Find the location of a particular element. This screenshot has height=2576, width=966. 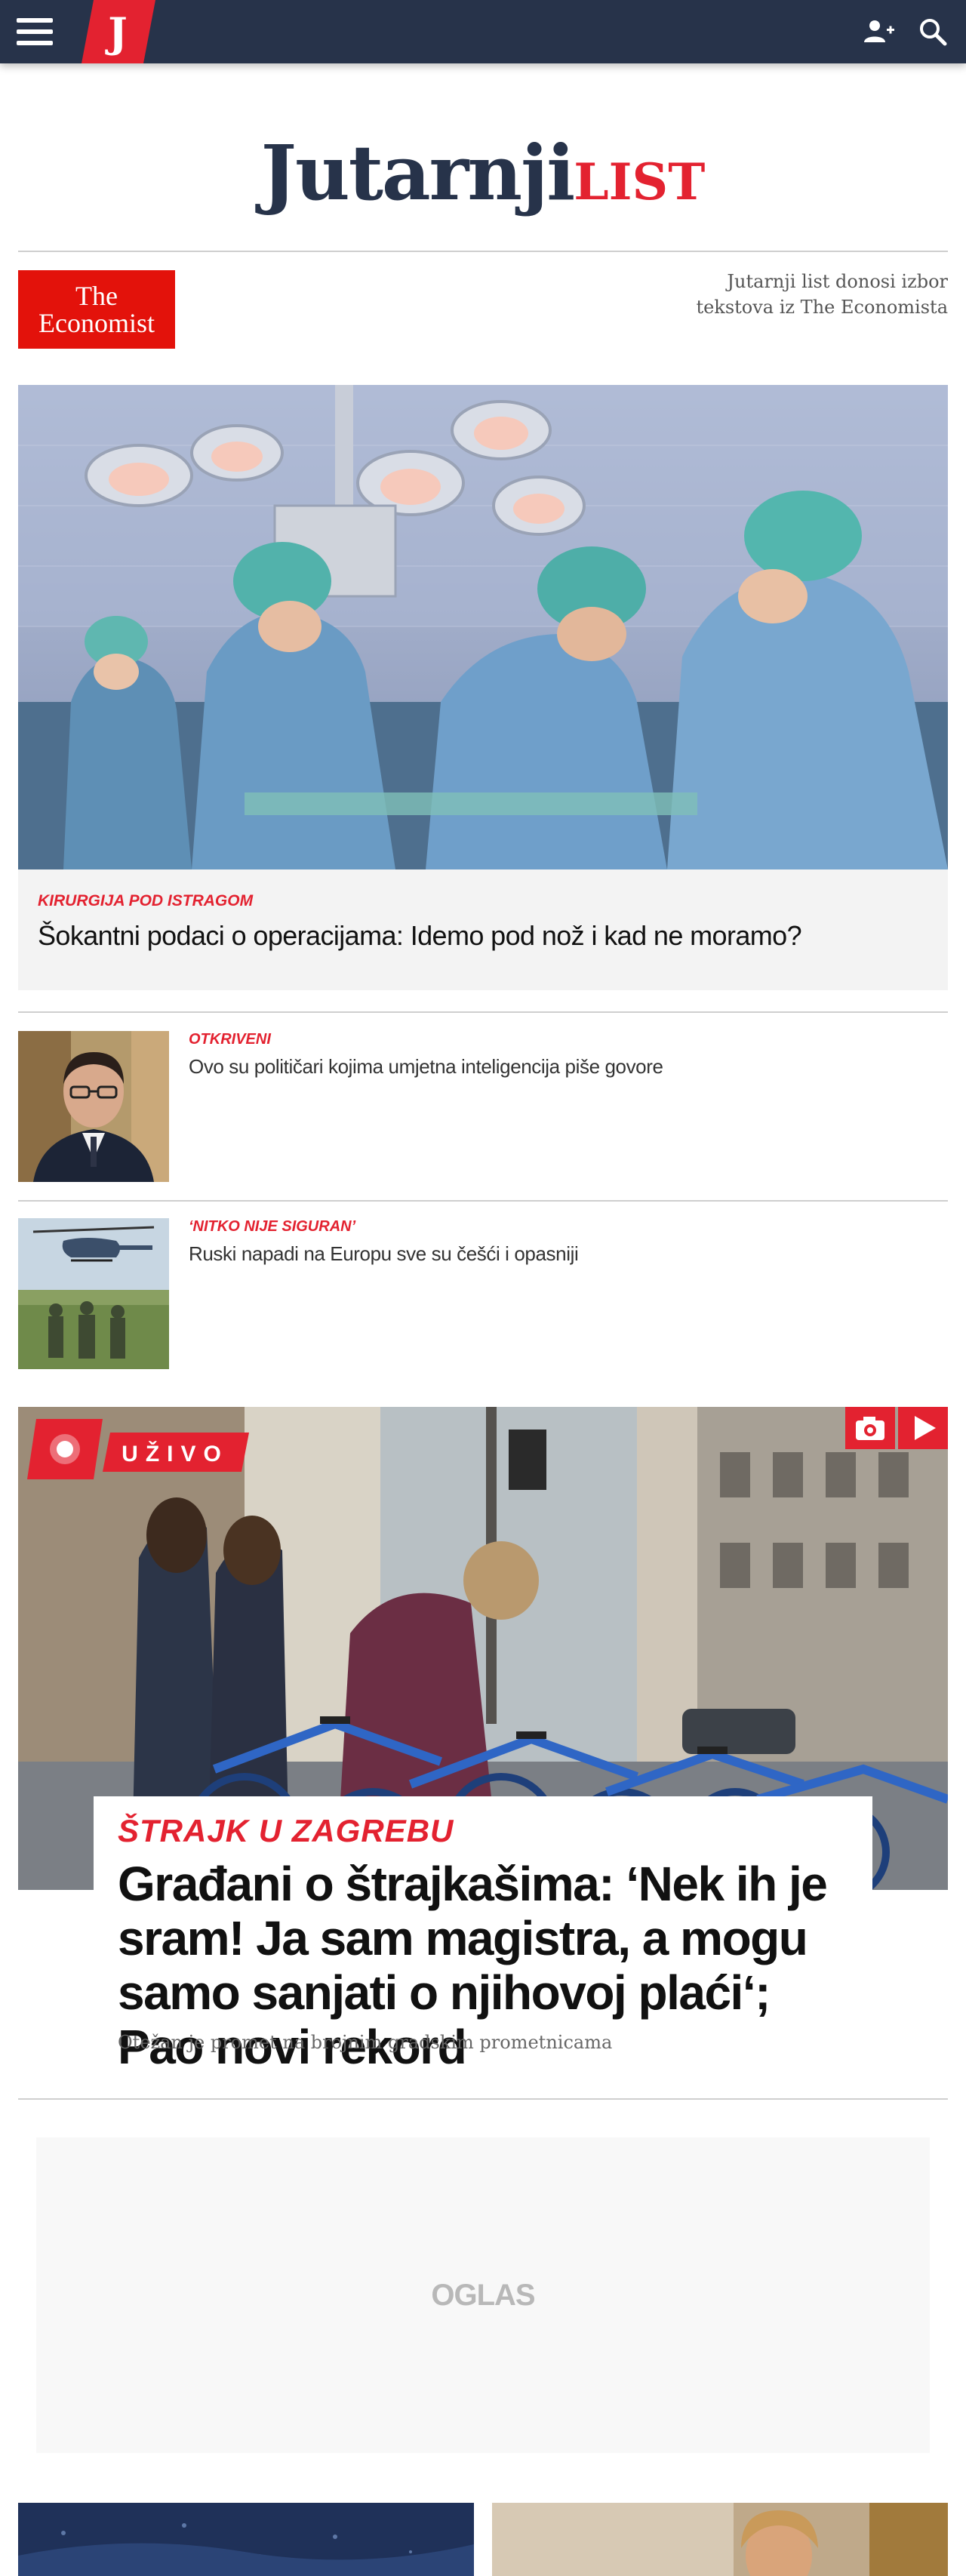

play-icon is located at coordinates (923, 1428).